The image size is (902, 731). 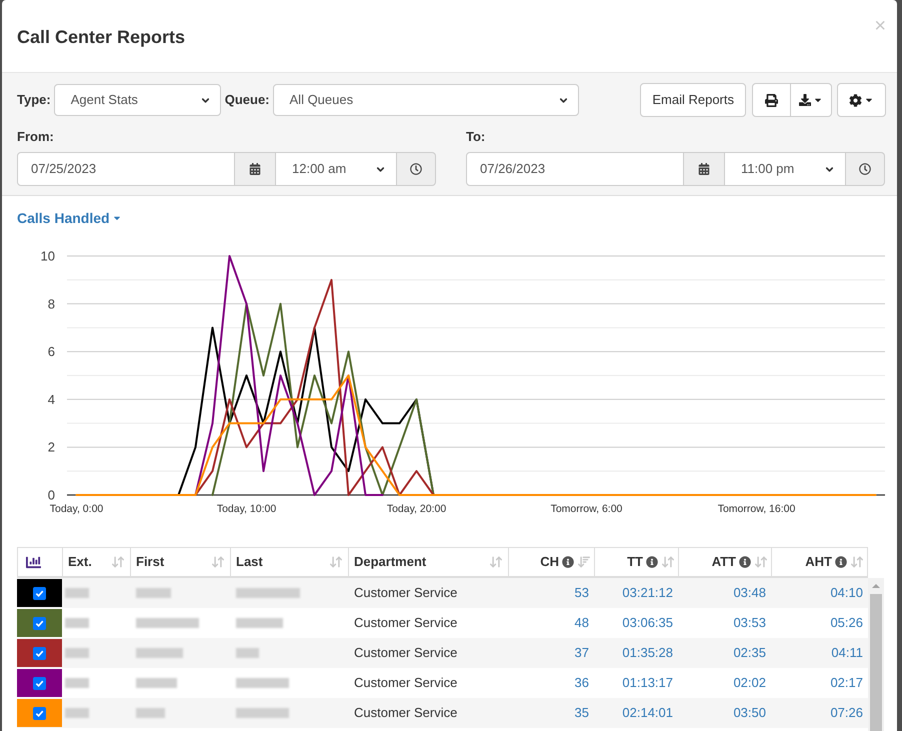 I want to click on metric-link: 03:06:35, so click(x=647, y=623).